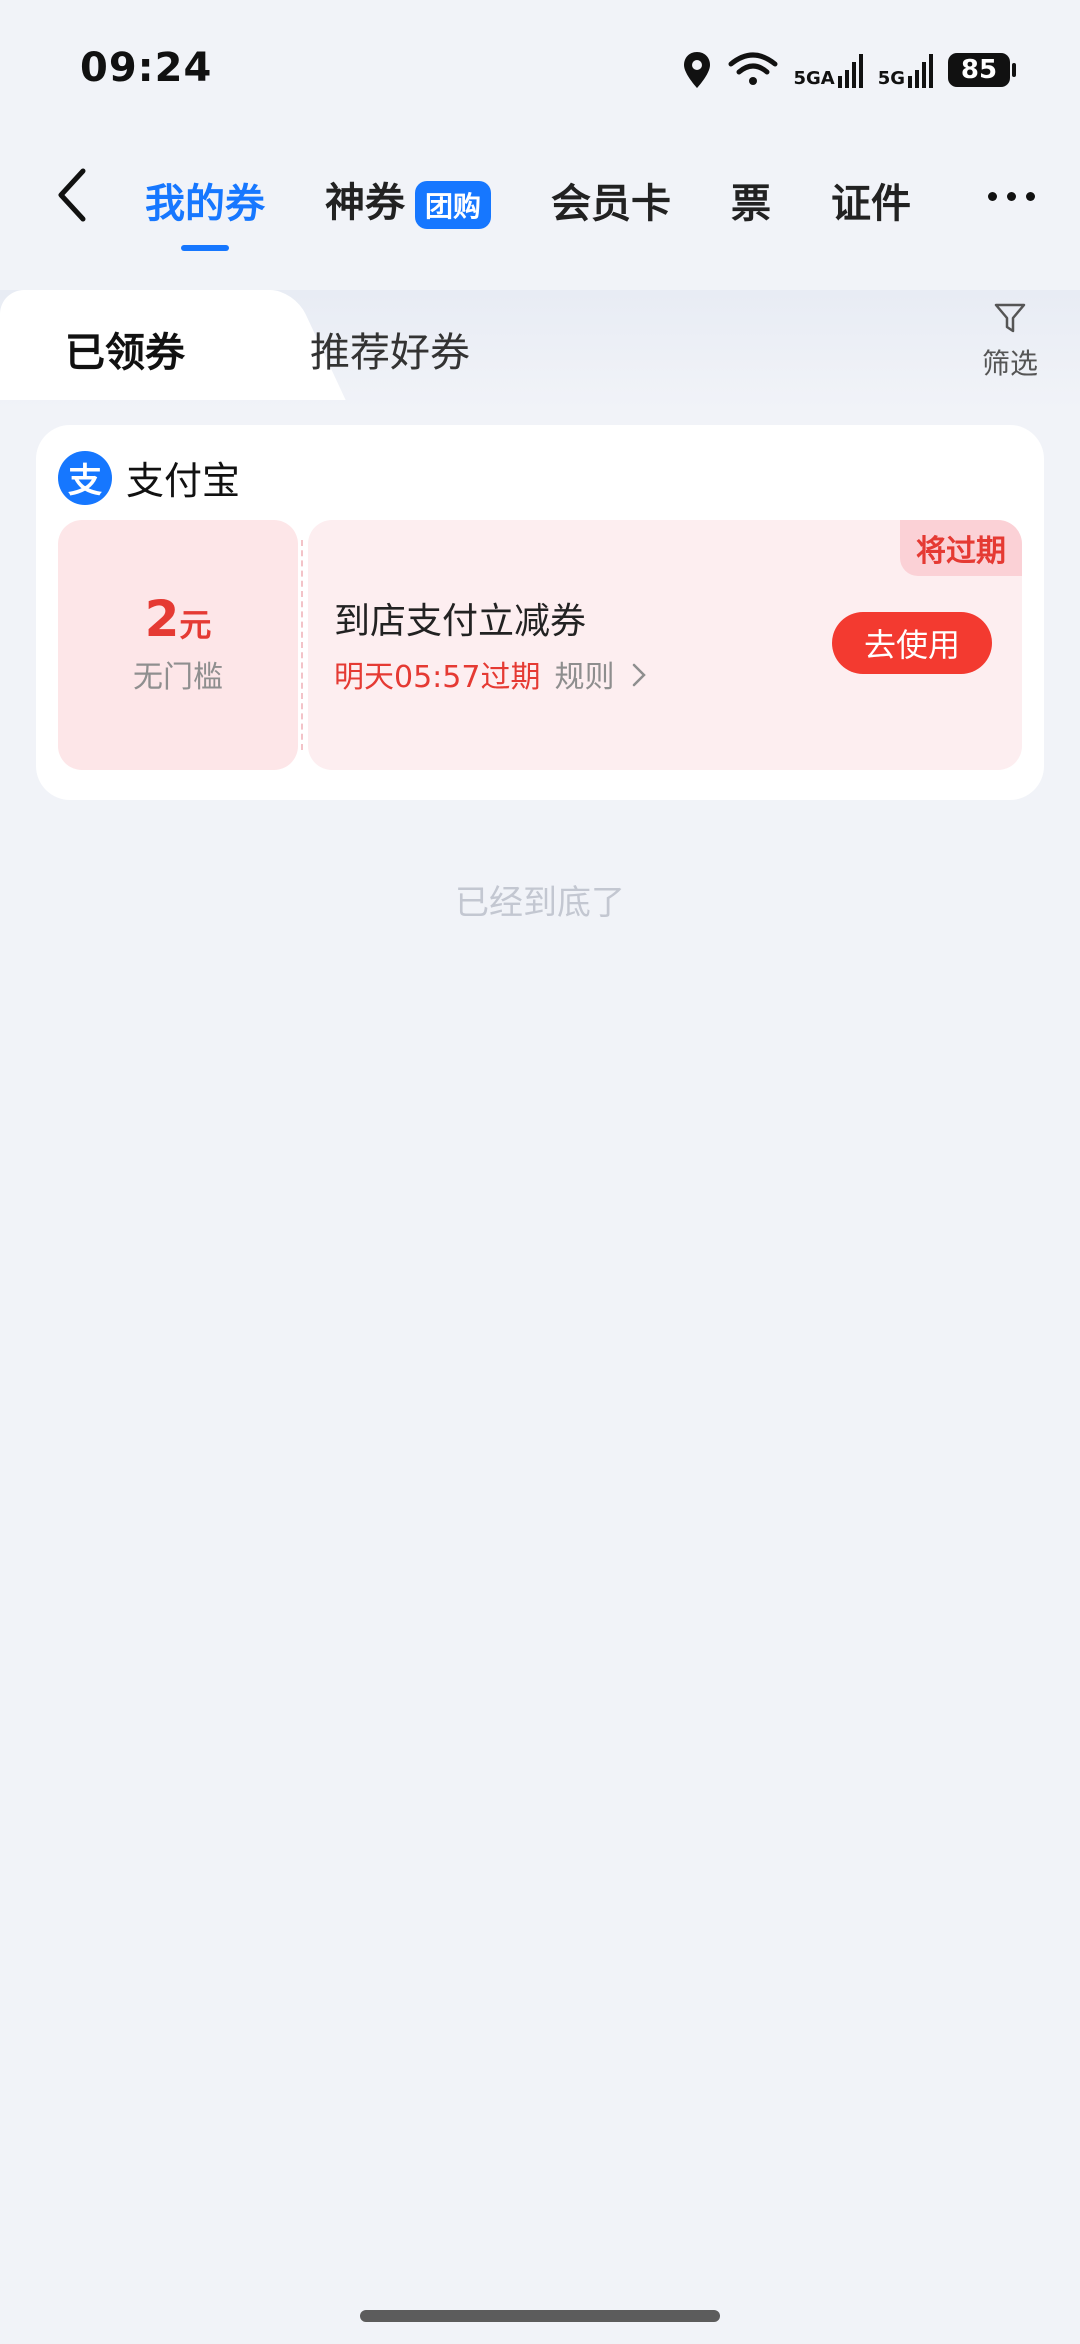 The image size is (1080, 2344). I want to click on coupon-detail-panel: 将过期 到店支付立减券 明天05:57过期 规则 去使用, so click(665, 645).